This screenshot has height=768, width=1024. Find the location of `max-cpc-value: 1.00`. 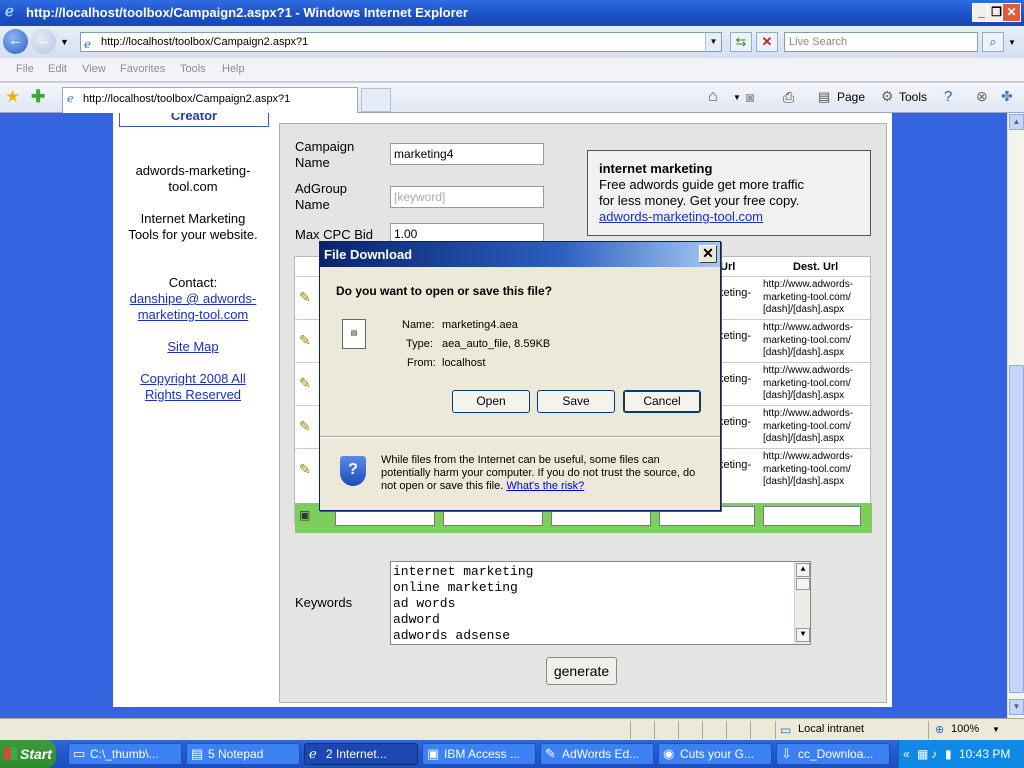

max-cpc-value: 1.00 is located at coordinates (406, 234).